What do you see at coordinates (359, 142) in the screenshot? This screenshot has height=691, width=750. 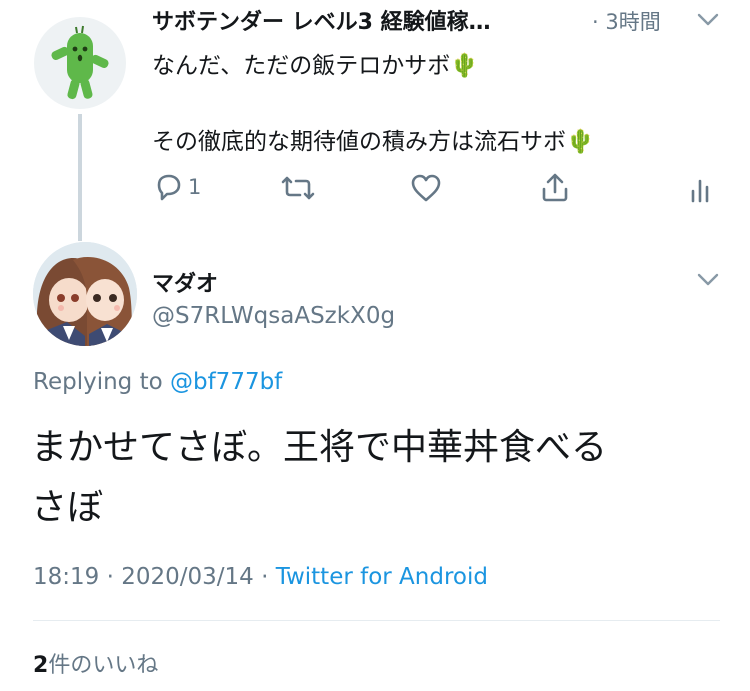 I see `parent-text-2: その徹底的な期待値の積み方は流石サボ` at bounding box center [359, 142].